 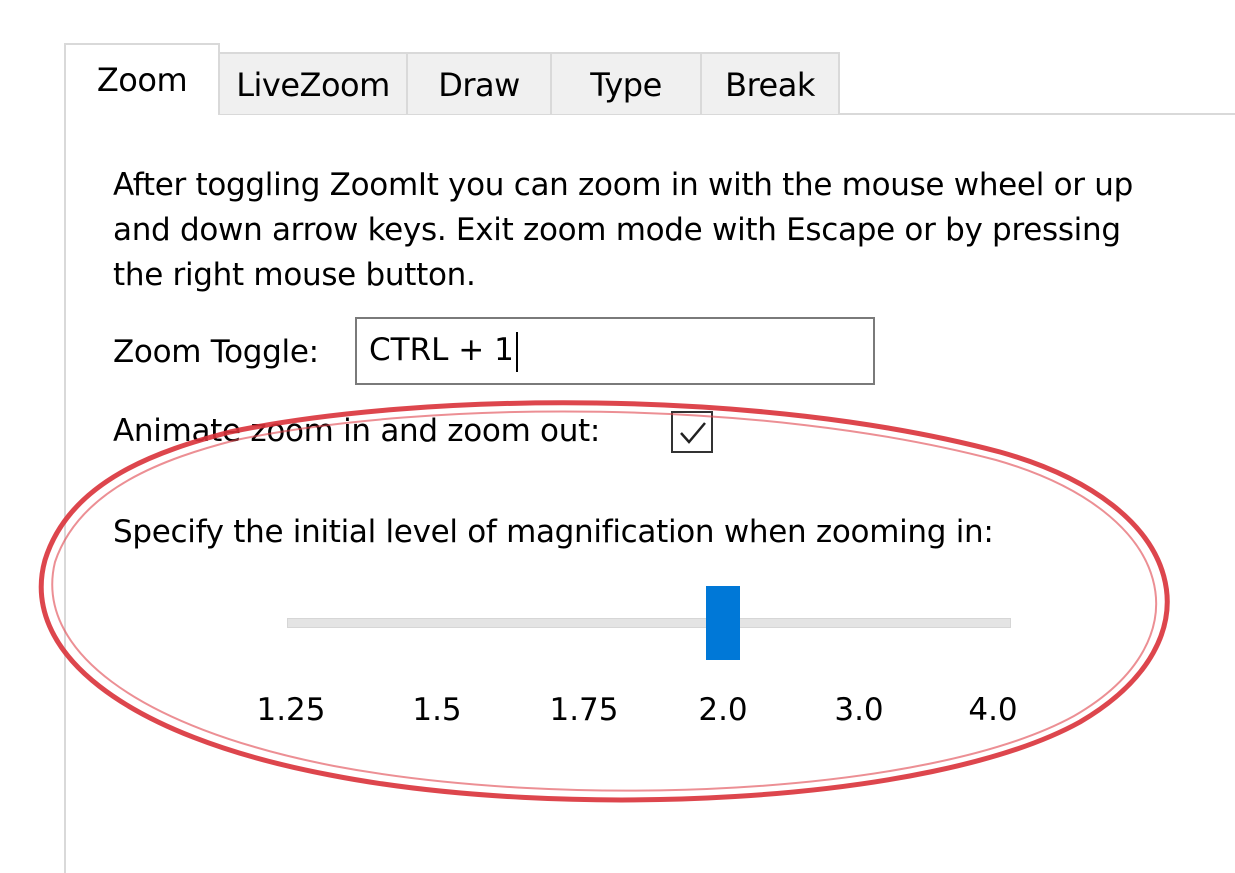 What do you see at coordinates (993, 710) in the screenshot?
I see `magnification-tick-label: 4.0` at bounding box center [993, 710].